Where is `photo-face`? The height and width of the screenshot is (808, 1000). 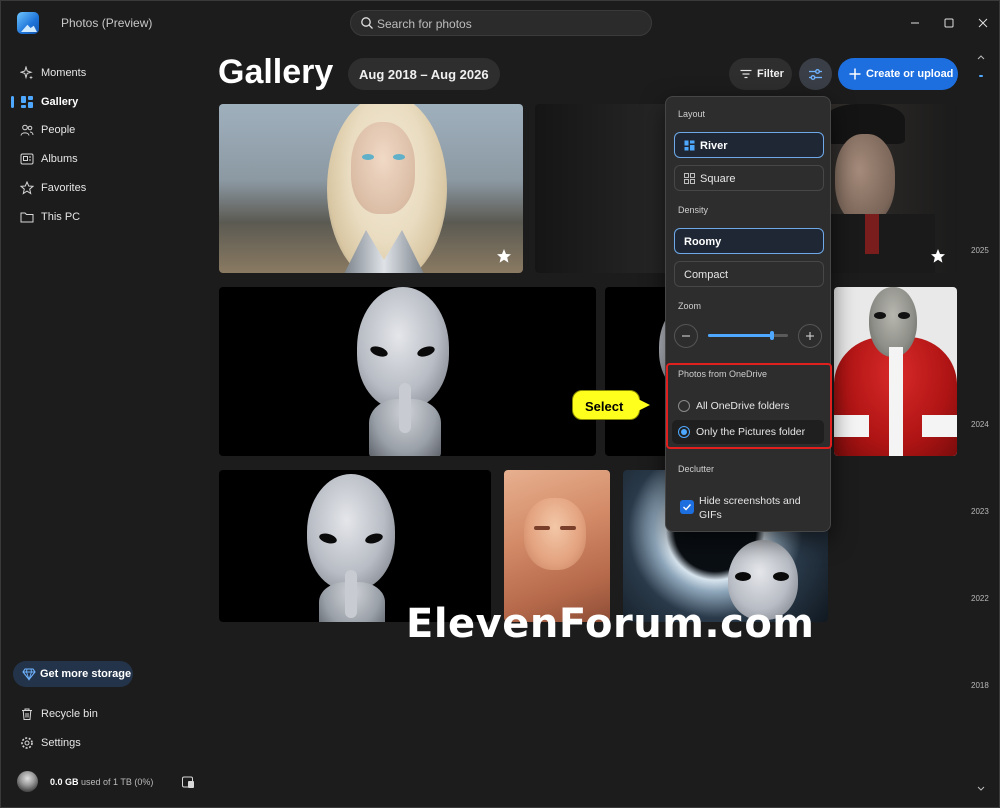
photo-face is located at coordinates (383, 168).